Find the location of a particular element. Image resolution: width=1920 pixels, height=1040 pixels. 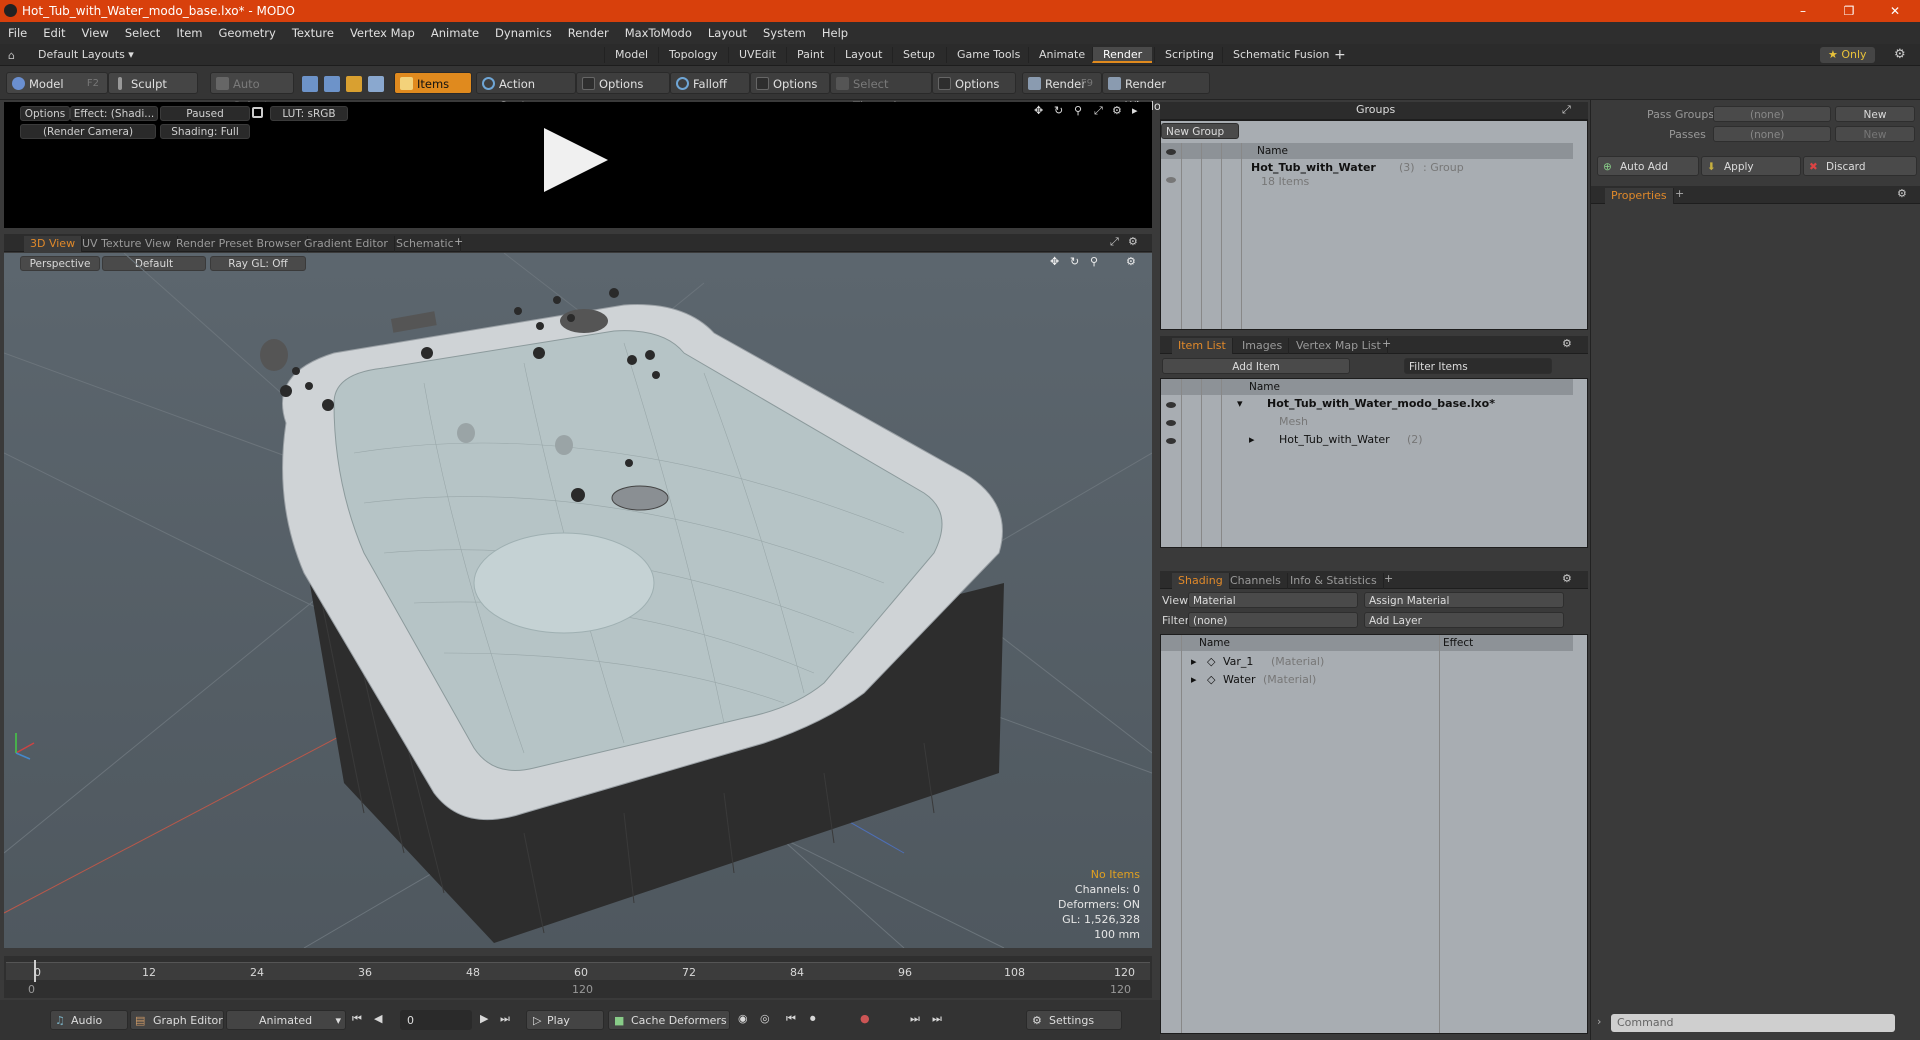

vertices-mode-icon is located at coordinates (310, 84).